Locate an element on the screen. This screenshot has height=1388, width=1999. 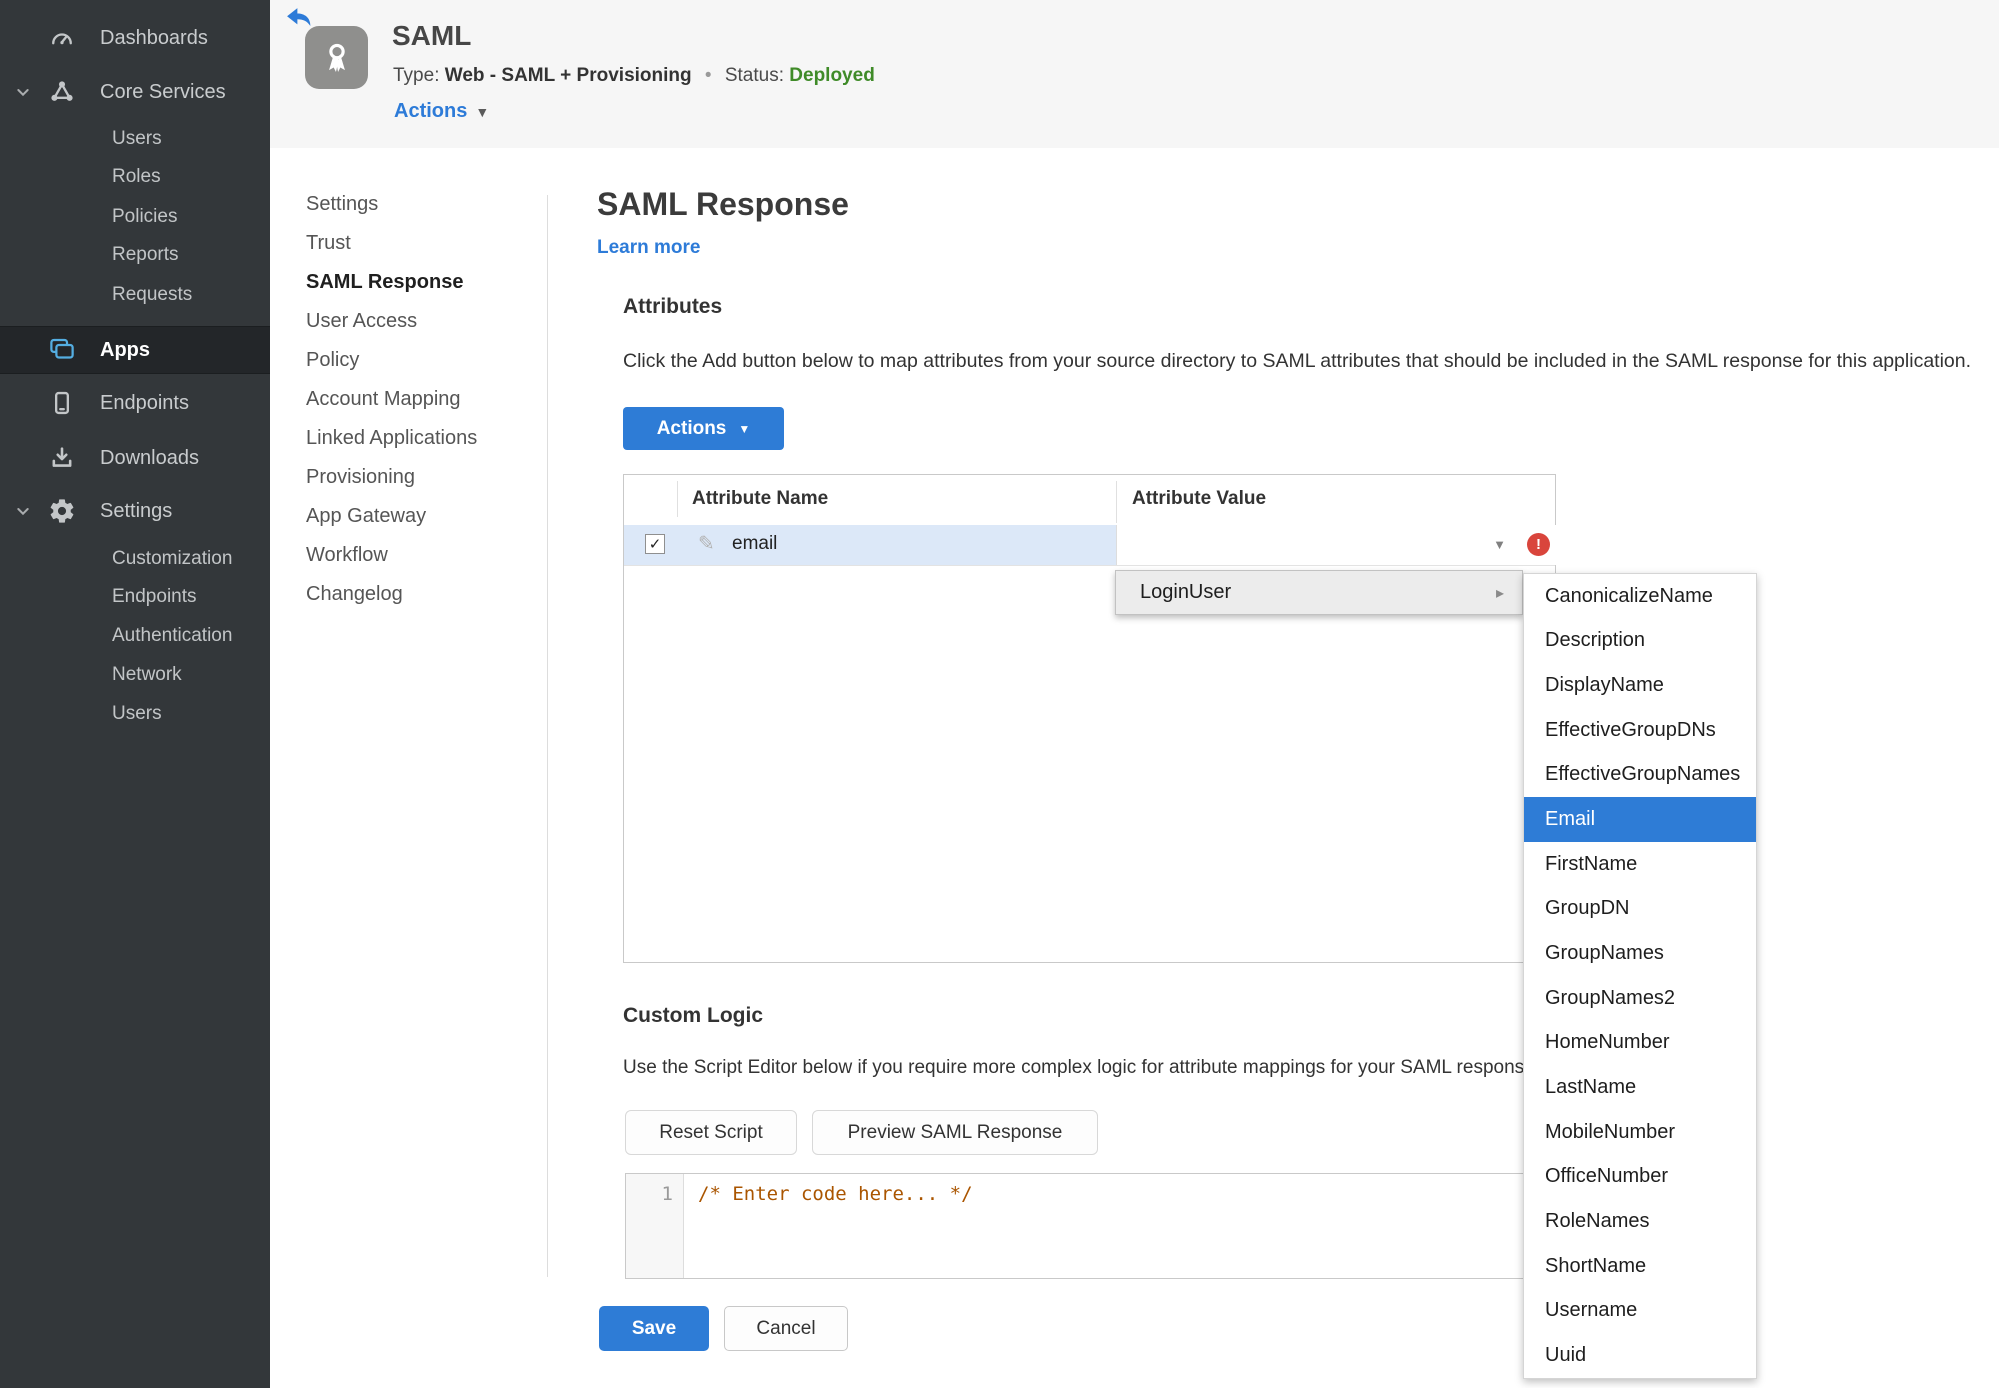
submenu-item-homenumber: HomeNumber is located at coordinates (1640, 1043).